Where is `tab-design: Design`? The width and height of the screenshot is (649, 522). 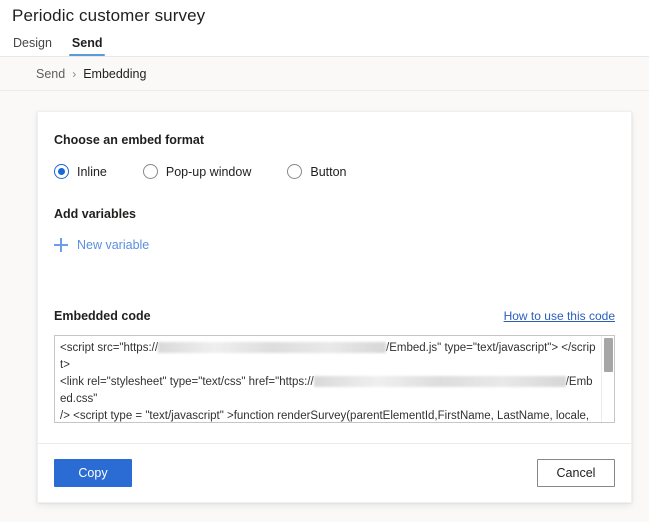
tab-design: Design is located at coordinates (32, 46).